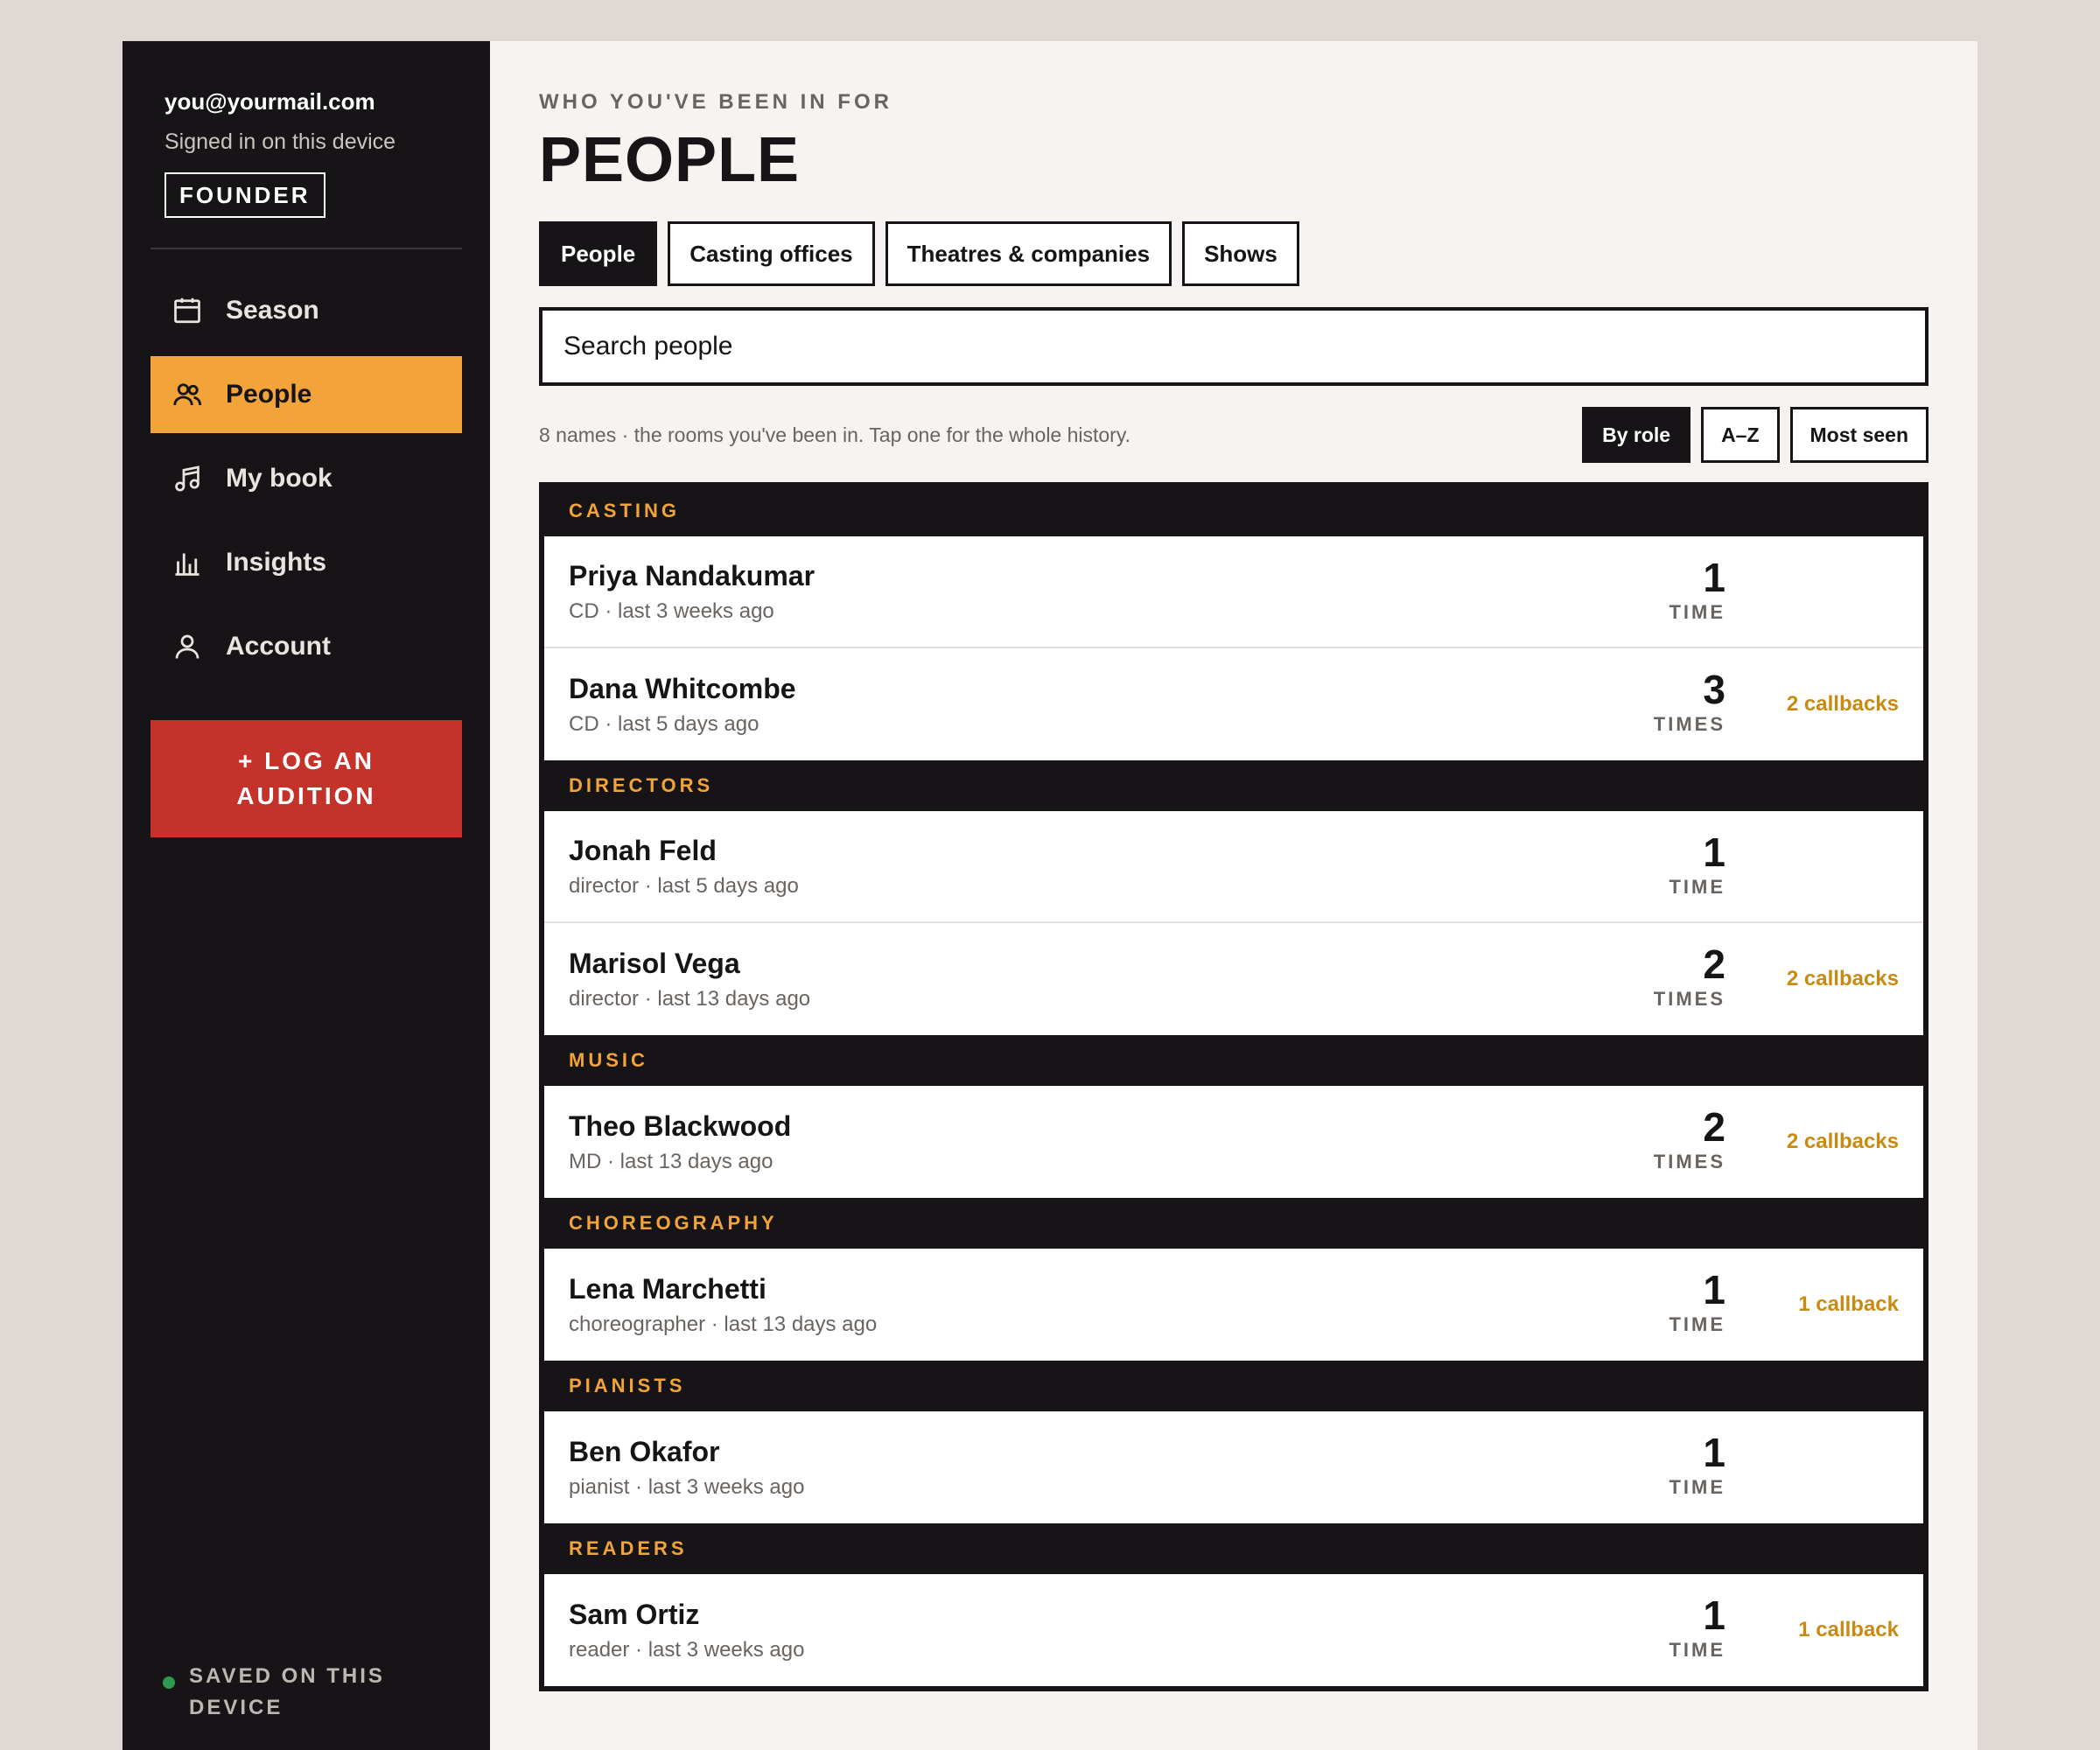 The width and height of the screenshot is (2100, 1750). What do you see at coordinates (670, 160) in the screenshot?
I see `page-title: PEOPLE` at bounding box center [670, 160].